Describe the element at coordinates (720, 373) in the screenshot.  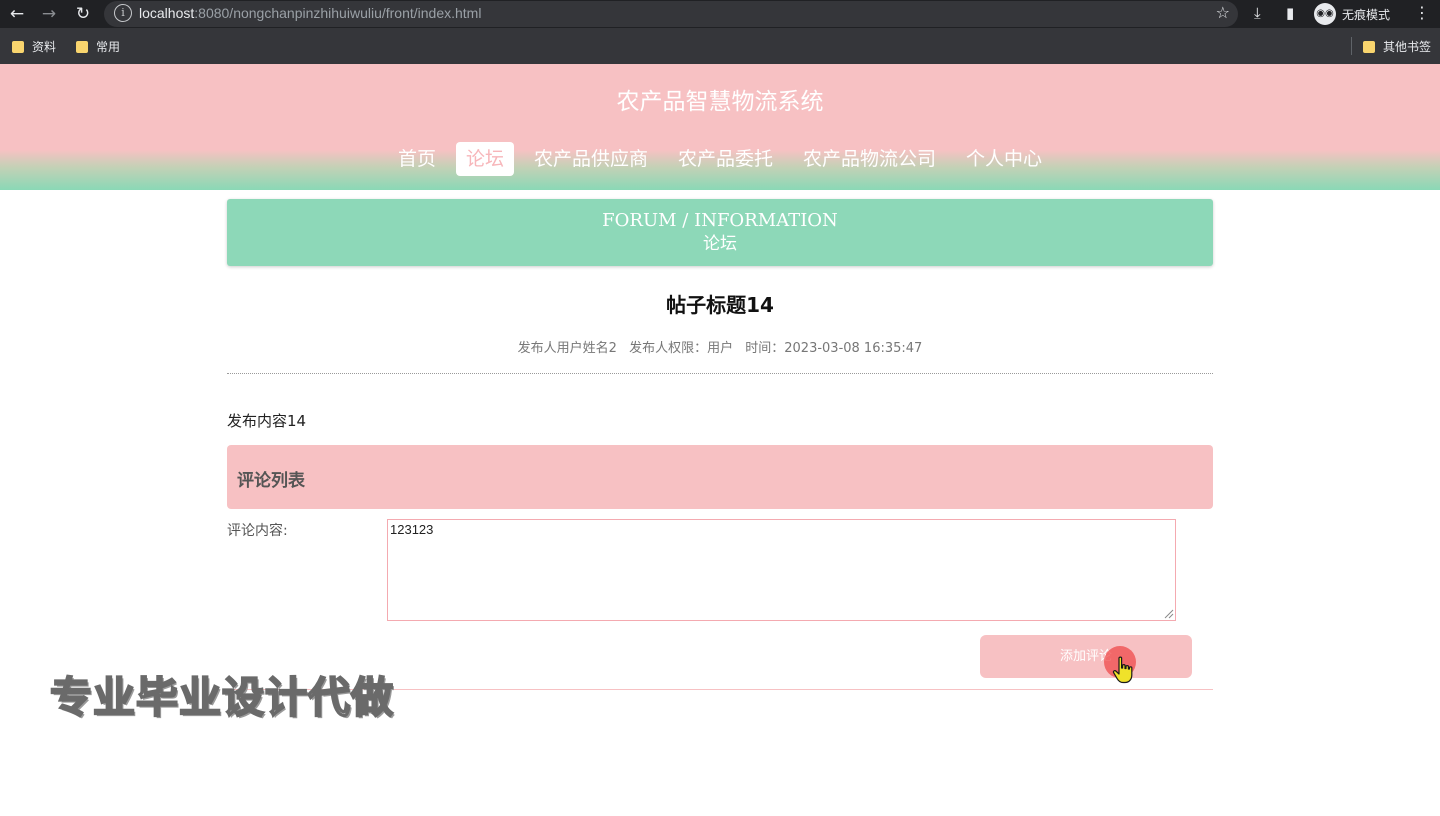
I see `post-divider` at that location.